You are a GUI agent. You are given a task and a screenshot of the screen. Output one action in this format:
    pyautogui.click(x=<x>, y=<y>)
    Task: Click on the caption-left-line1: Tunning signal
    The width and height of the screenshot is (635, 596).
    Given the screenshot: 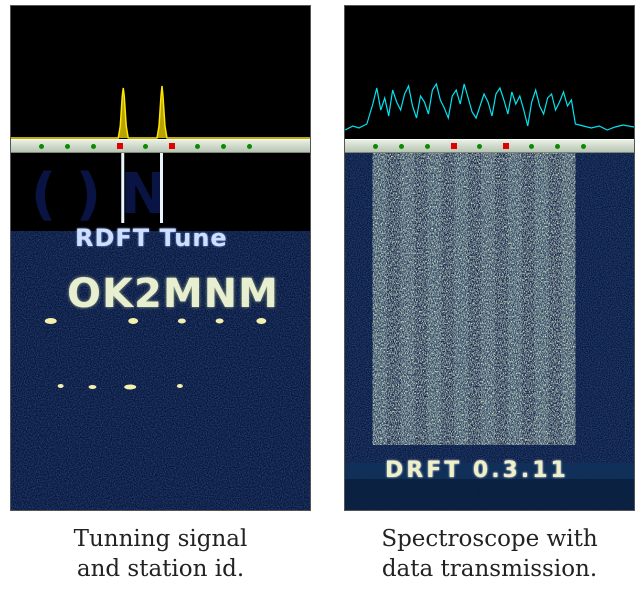 What is the action you would take?
    pyautogui.click(x=160, y=539)
    